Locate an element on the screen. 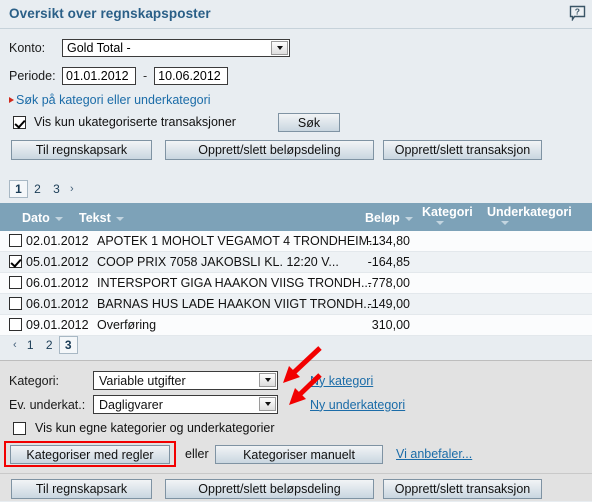 The image size is (592, 502). or-text: eller is located at coordinates (197, 454).